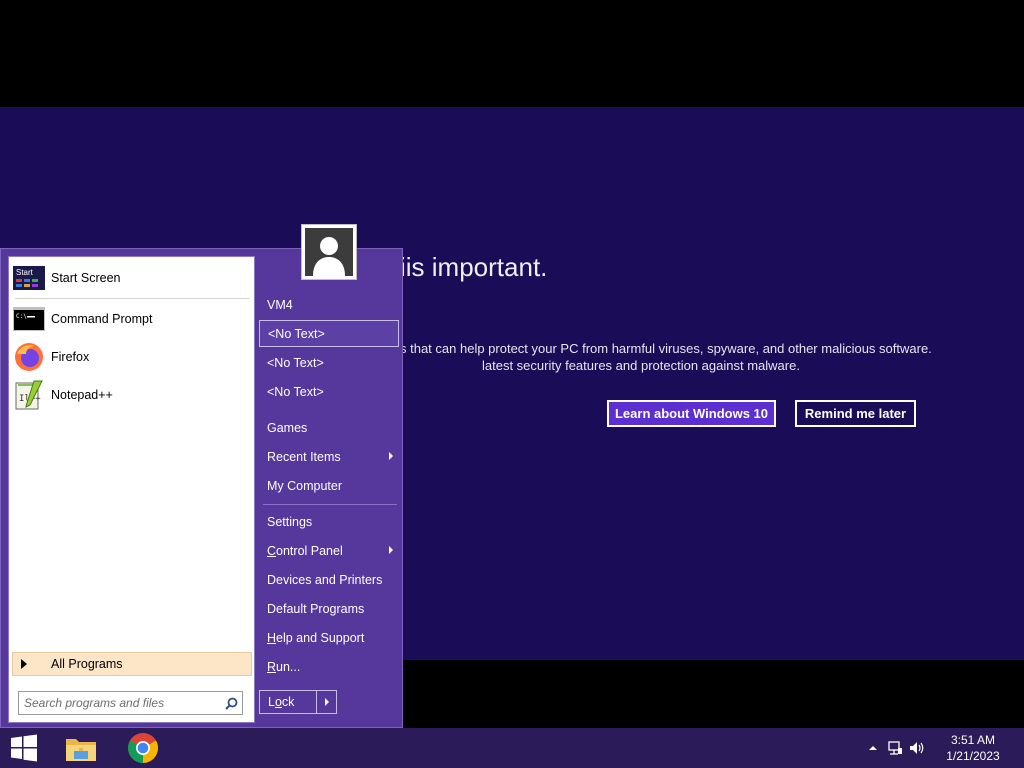  I want to click on start-button, so click(24, 748).